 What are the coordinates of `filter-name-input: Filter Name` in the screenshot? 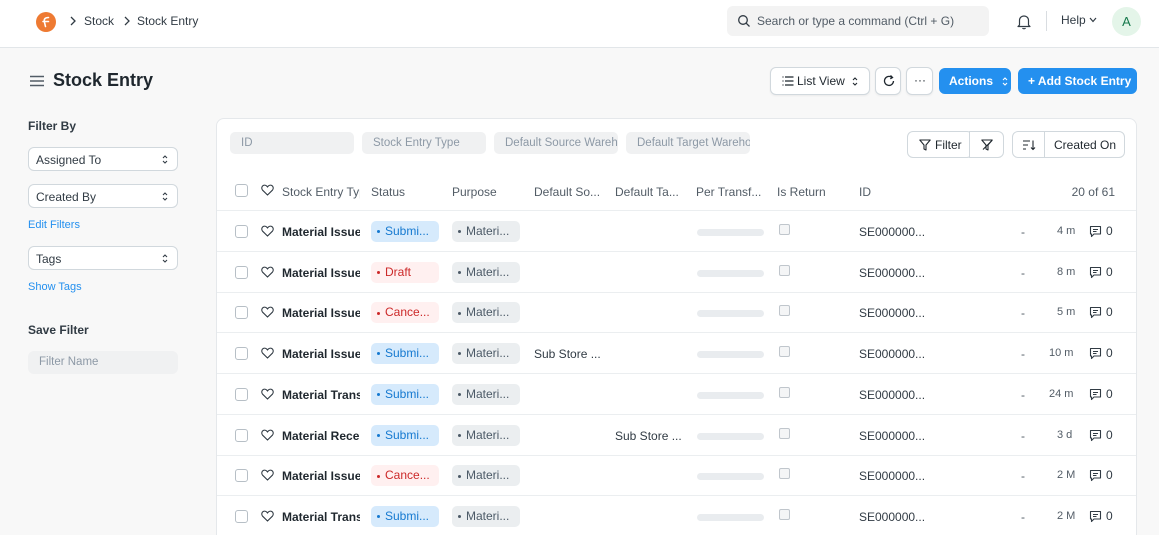 It's located at (103, 362).